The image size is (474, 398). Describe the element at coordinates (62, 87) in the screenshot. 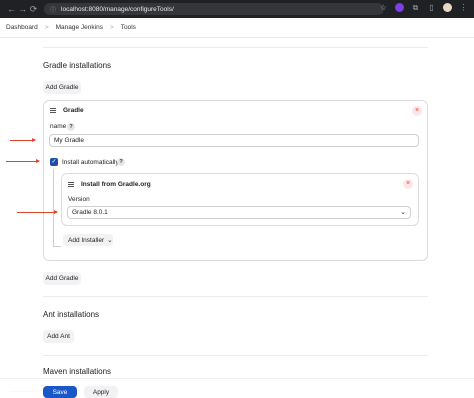

I see `add-gradle-button: Add Gradle` at that location.